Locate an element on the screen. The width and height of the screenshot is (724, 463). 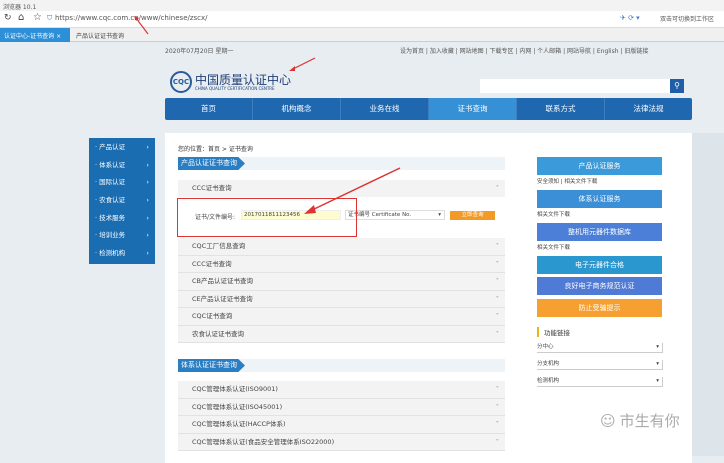
wechat-icon: ☺ is located at coordinates (608, 420).